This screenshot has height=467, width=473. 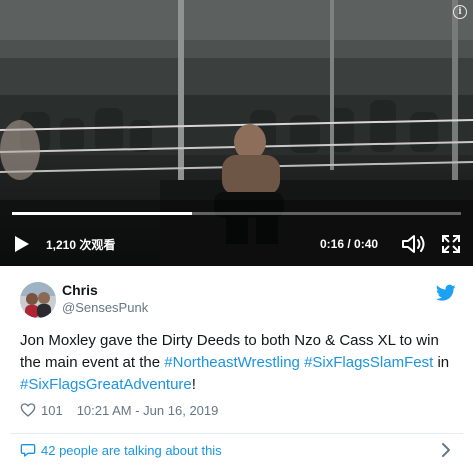 What do you see at coordinates (28, 410) in the screenshot?
I see `heart-icon` at bounding box center [28, 410].